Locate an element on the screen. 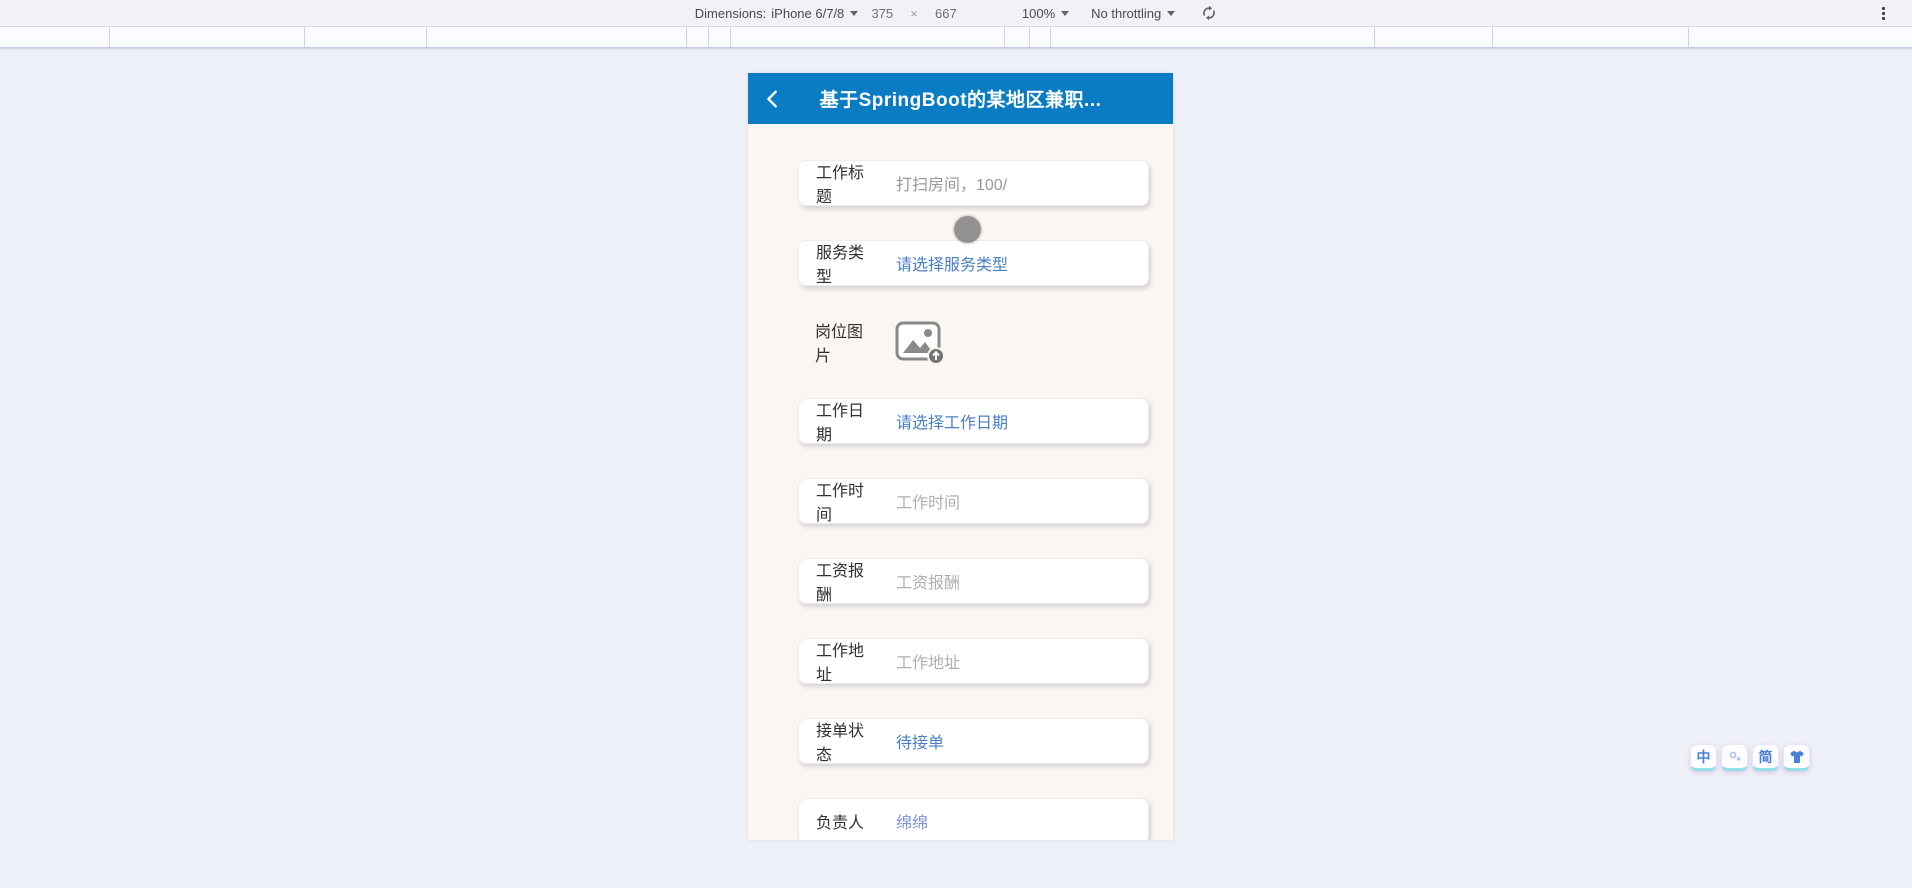 Image resolution: width=1912 pixels, height=888 pixels. chevron-left-icon is located at coordinates (772, 99).